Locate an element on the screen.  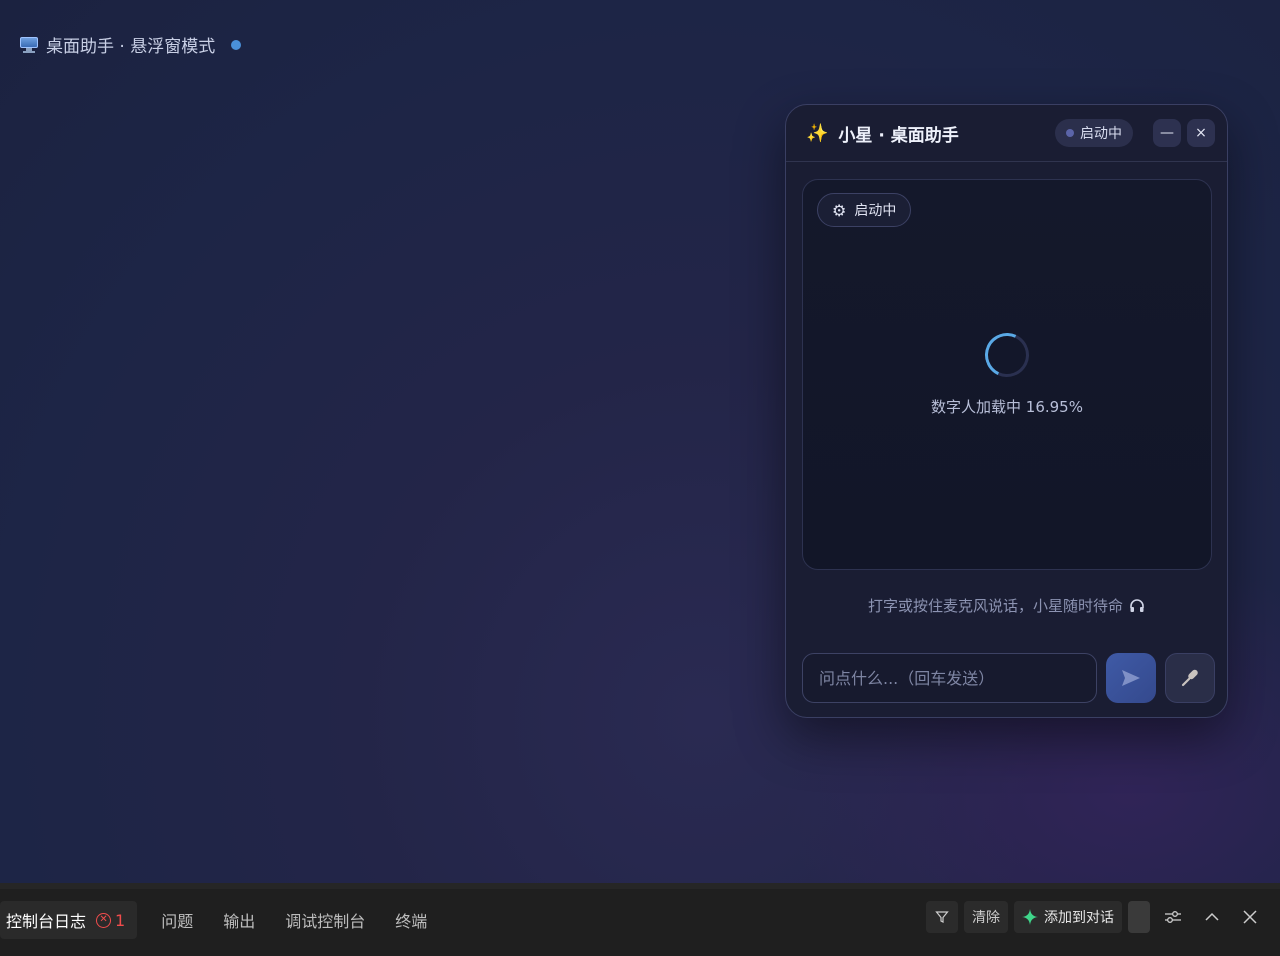
tab-problems: 问题 is located at coordinates (177, 920).